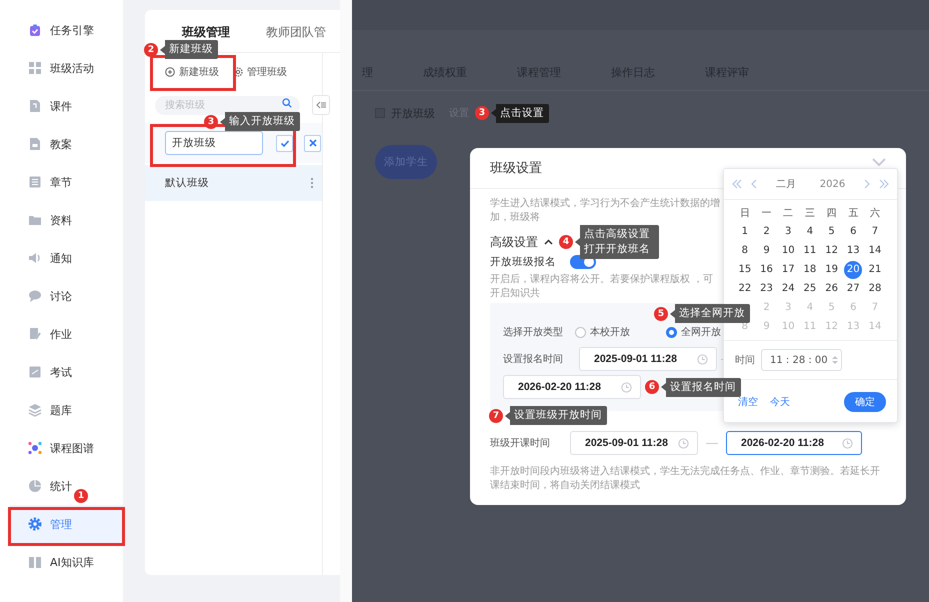 Image resolution: width=929 pixels, height=602 pixels. Describe the element at coordinates (745, 251) in the screenshot. I see `day-cell: 8` at that location.